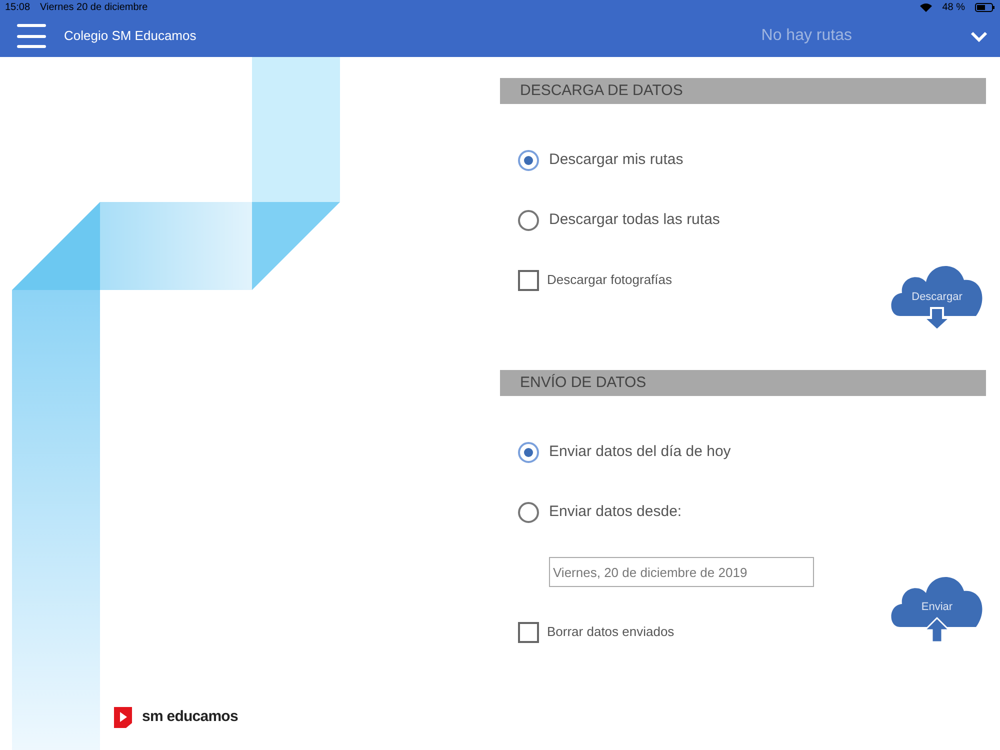 The width and height of the screenshot is (1000, 750). Describe the element at coordinates (17, 8) in the screenshot. I see `status-time: 15:08` at that location.